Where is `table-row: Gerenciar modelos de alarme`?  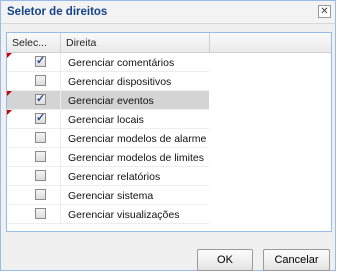 table-row: Gerenciar modelos de alarme is located at coordinates (108, 138).